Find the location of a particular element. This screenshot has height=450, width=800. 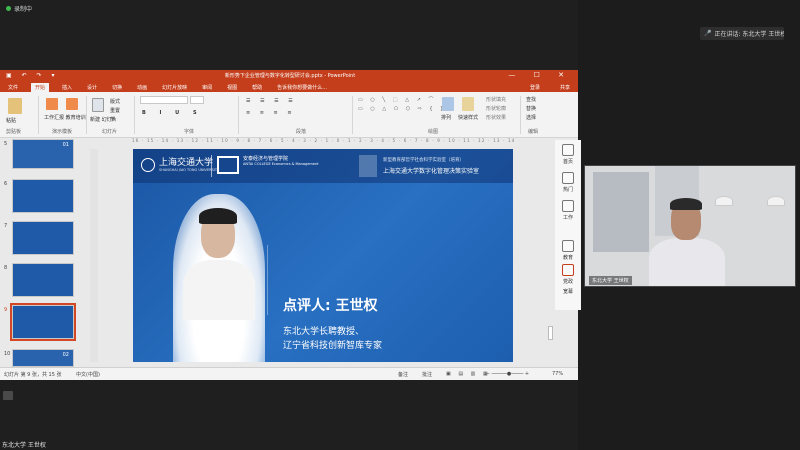

thumbnail-9-selected is located at coordinates (43, 322).